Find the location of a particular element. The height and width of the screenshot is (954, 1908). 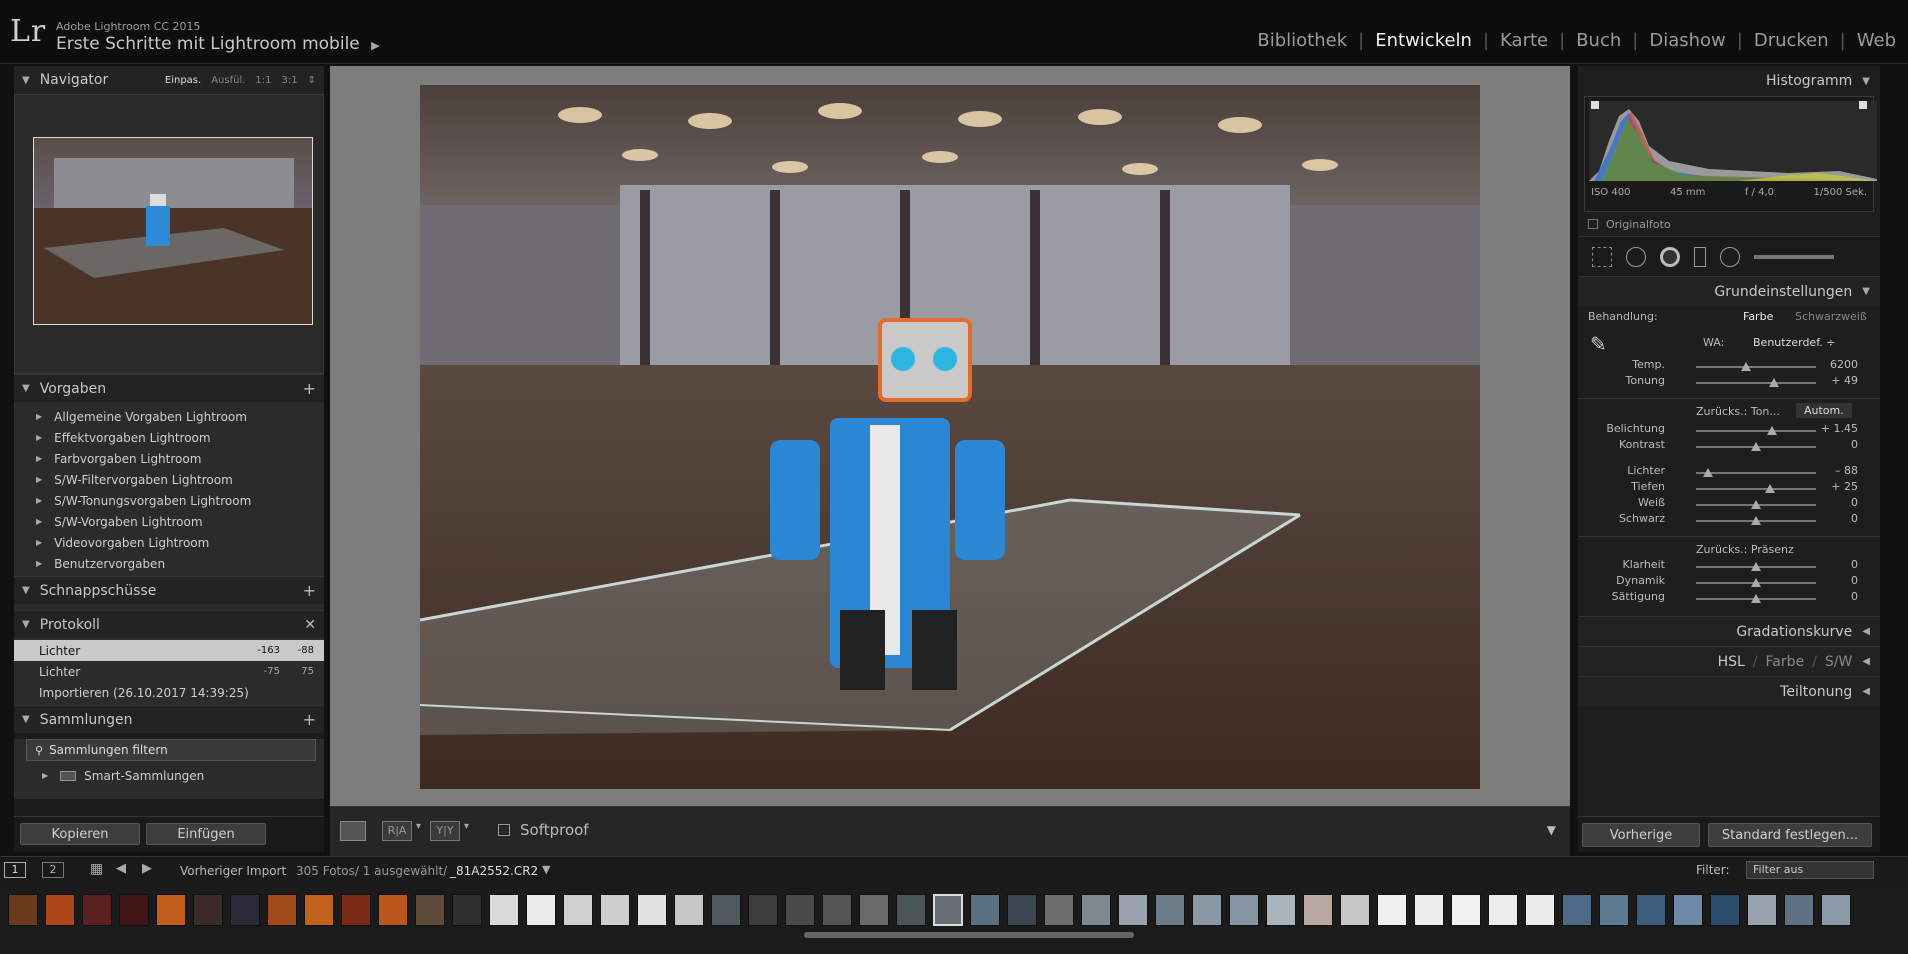

preset-folder: ▶ S/W-Vorgaben Lightroom is located at coordinates (169, 521).